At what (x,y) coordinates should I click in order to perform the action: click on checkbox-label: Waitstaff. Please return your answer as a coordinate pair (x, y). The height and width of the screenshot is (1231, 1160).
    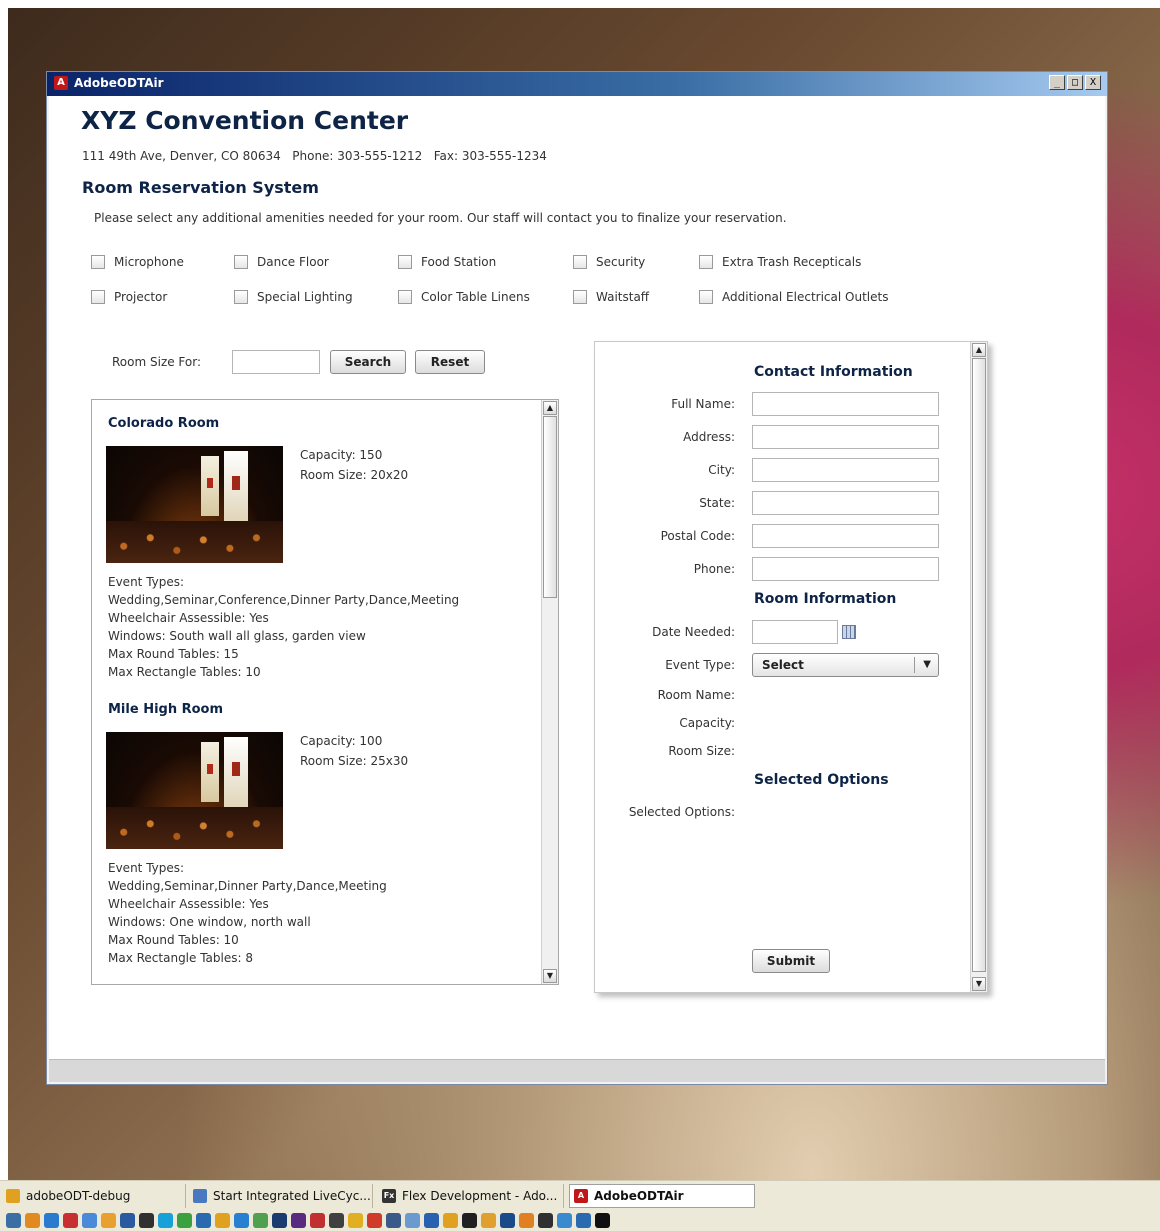
    Looking at the image, I should click on (623, 297).